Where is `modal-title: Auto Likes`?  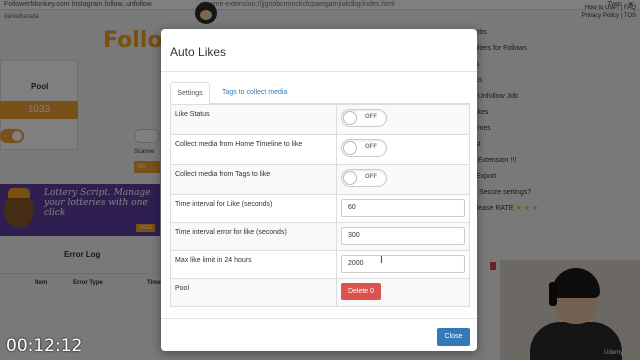
modal-title: Auto Likes is located at coordinates (198, 52).